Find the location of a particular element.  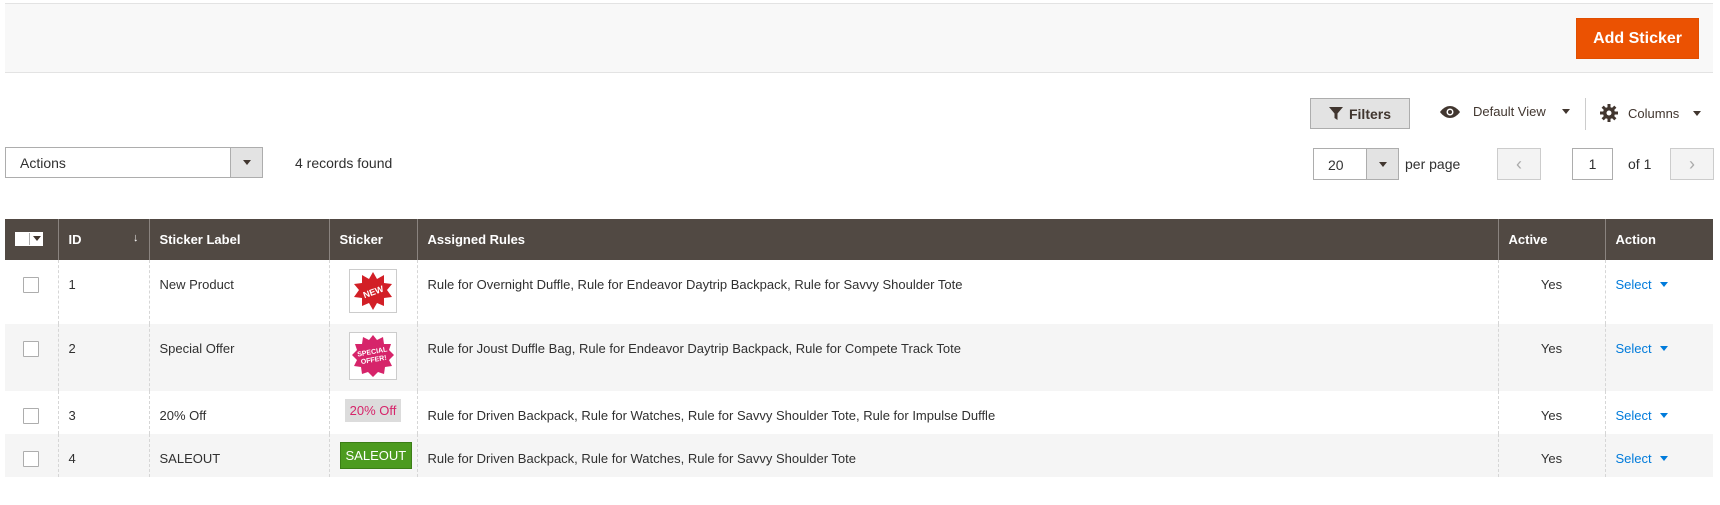

column-header-active: Active is located at coordinates (1551, 239).